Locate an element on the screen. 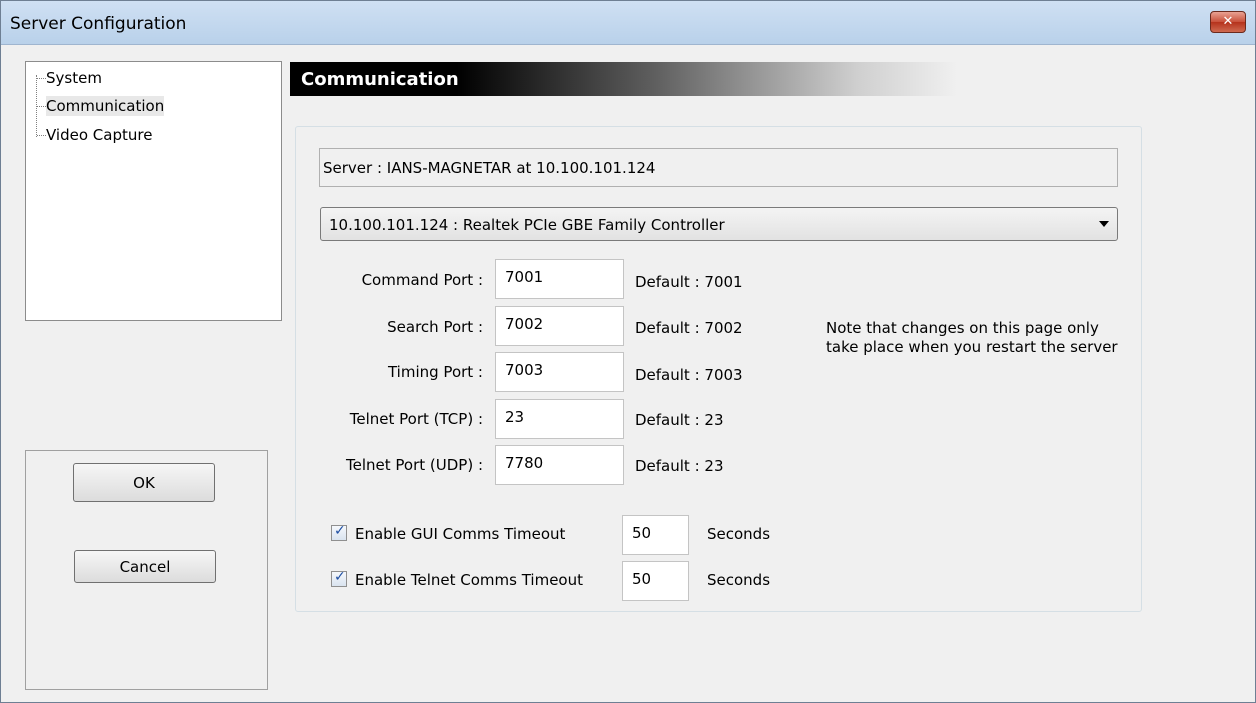 The image size is (1256, 703). cancel-button: Cancel is located at coordinates (145, 566).